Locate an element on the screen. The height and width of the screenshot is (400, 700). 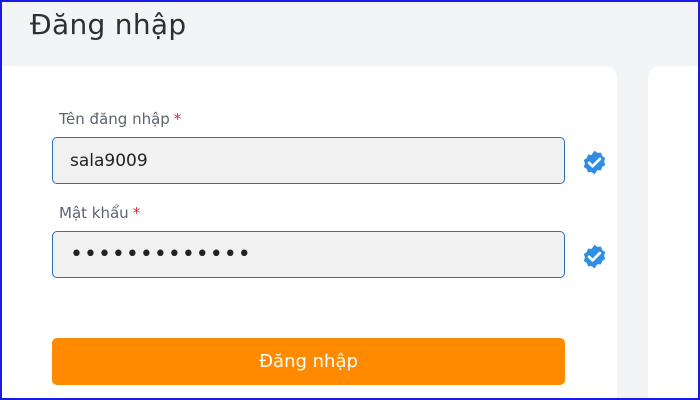
page-title: Đăng nhập is located at coordinates (108, 24).